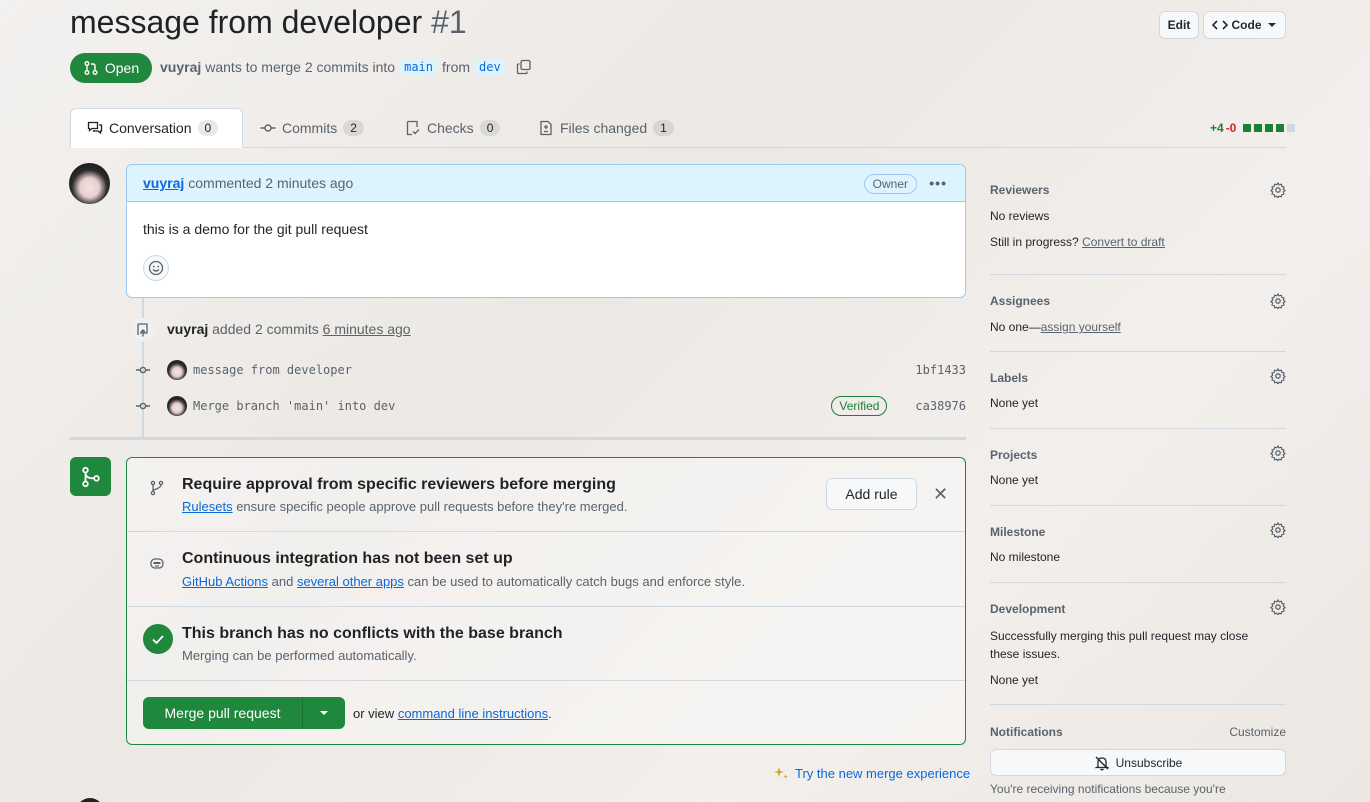 This screenshot has height=802, width=1370. Describe the element at coordinates (1231, 128) in the screenshot. I see `diffstat-deletions: -0` at that location.